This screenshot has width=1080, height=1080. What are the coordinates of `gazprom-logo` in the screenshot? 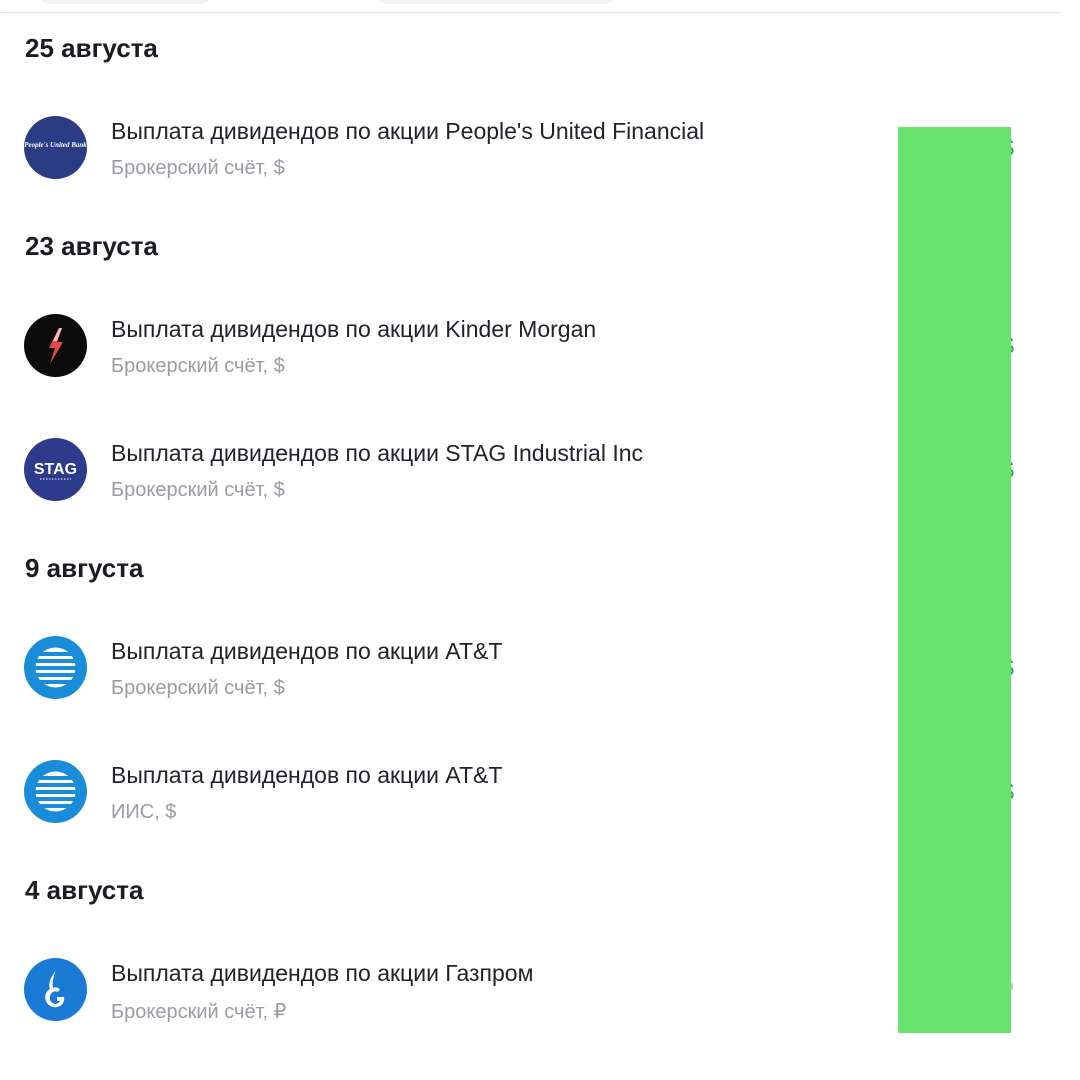 It's located at (55, 989).